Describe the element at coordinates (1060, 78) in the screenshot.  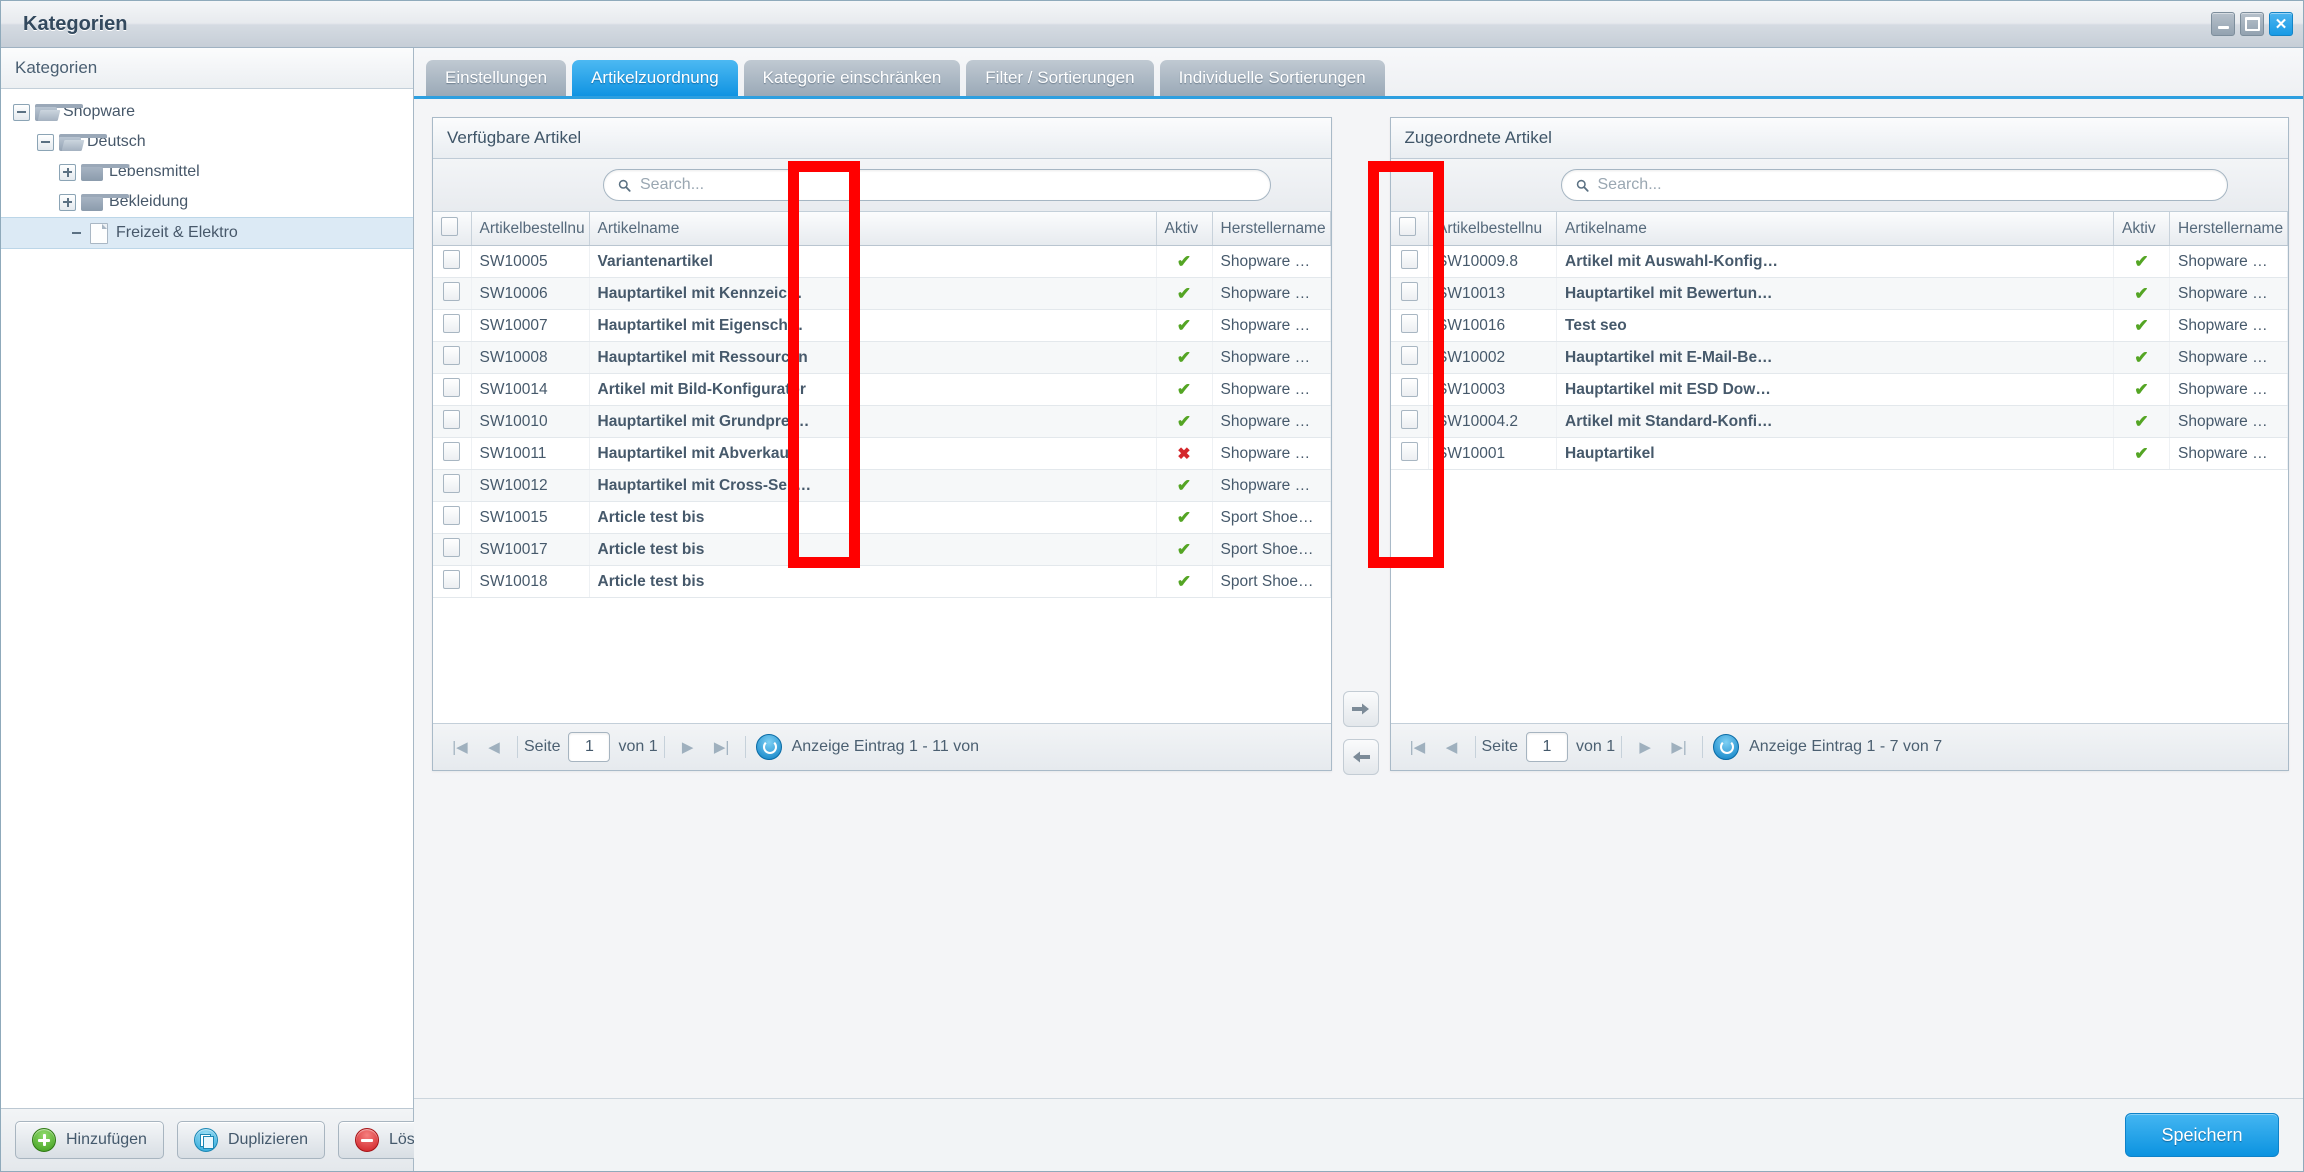
I see `tab-filter-sortierungen: Filter / Sortierungen` at that location.